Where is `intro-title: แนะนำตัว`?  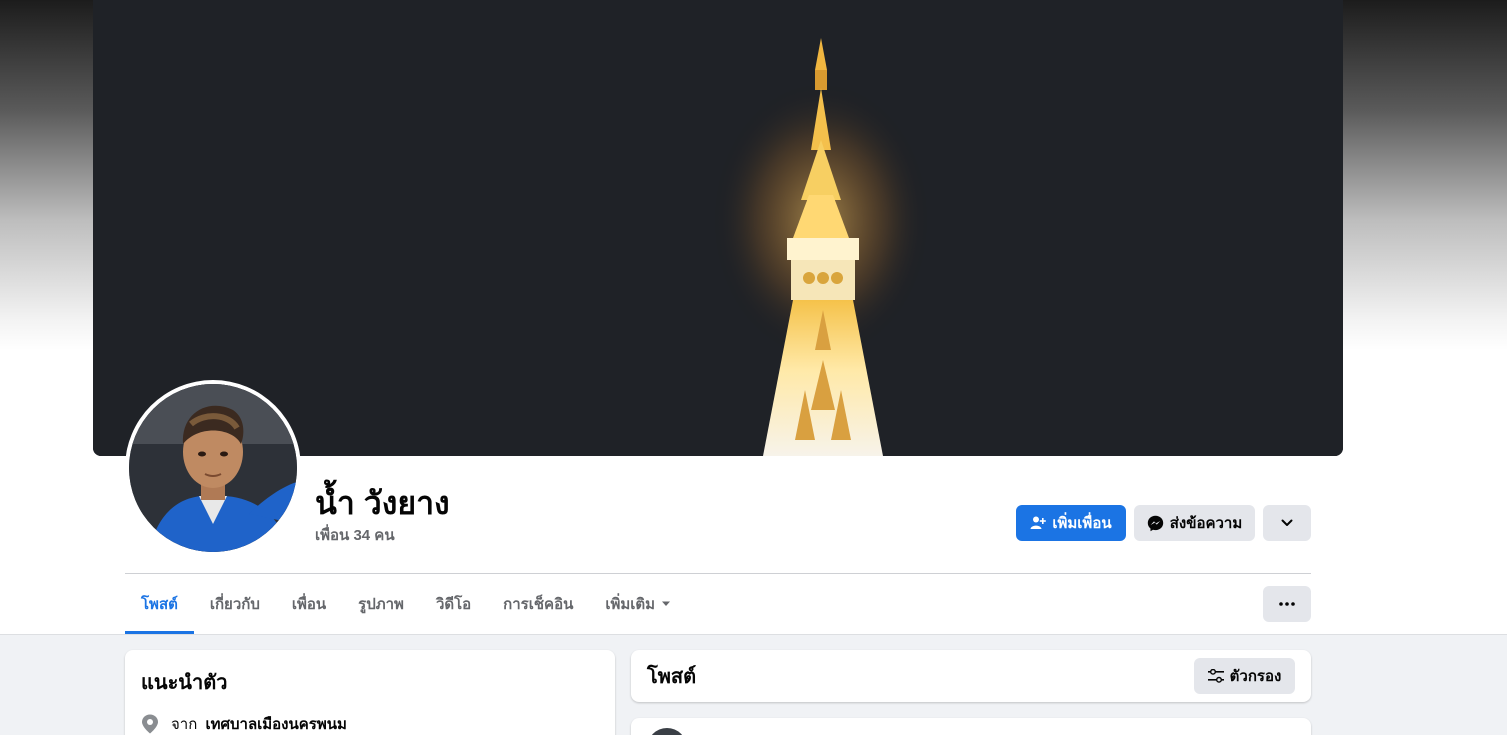
intro-title: แนะนำตัว is located at coordinates (184, 683).